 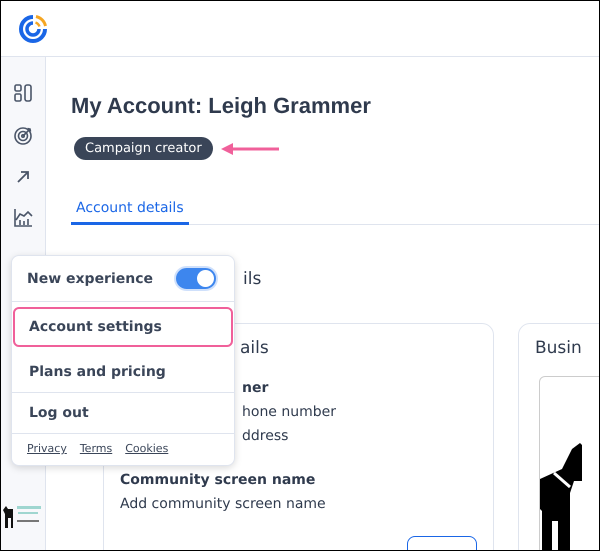 I want to click on field-label: Community screen name, so click(x=218, y=480).